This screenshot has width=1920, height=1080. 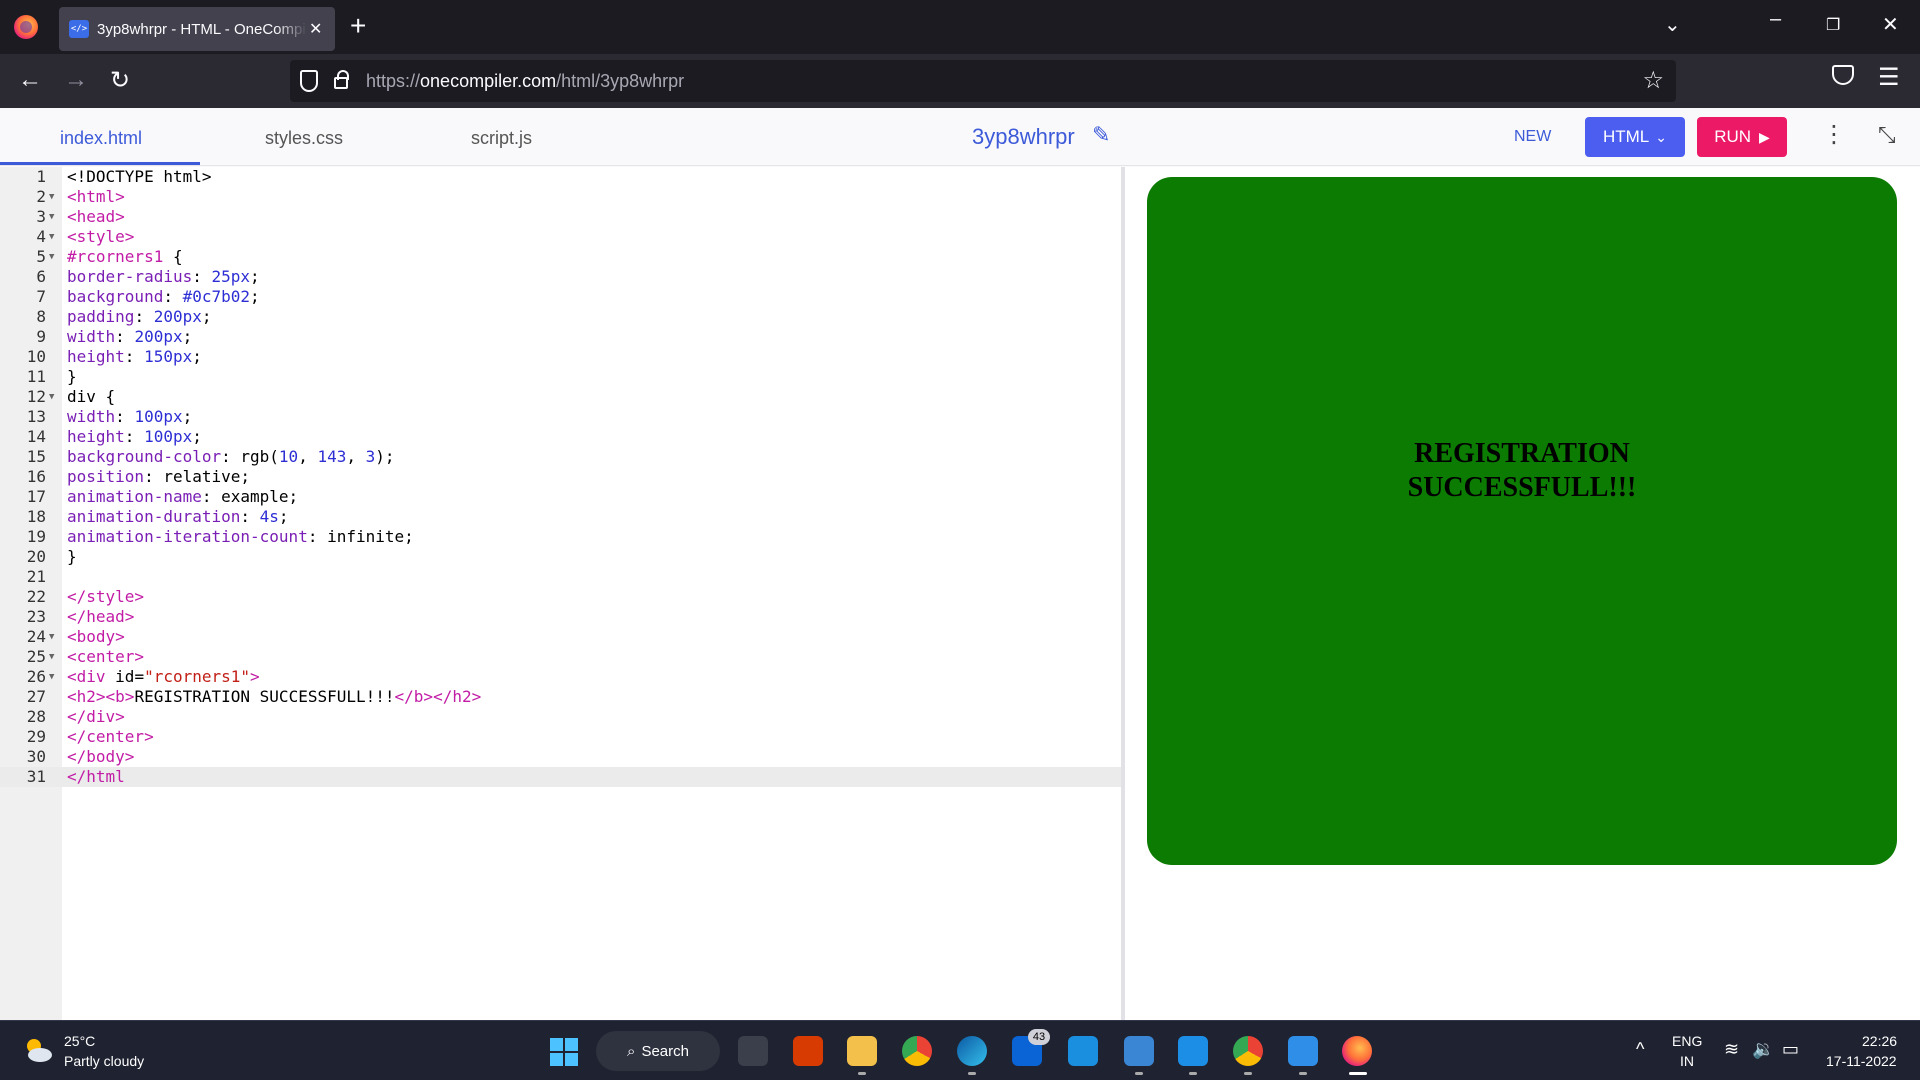 I want to click on tab-list-chevron-icon: ⌄, so click(x=1672, y=24).